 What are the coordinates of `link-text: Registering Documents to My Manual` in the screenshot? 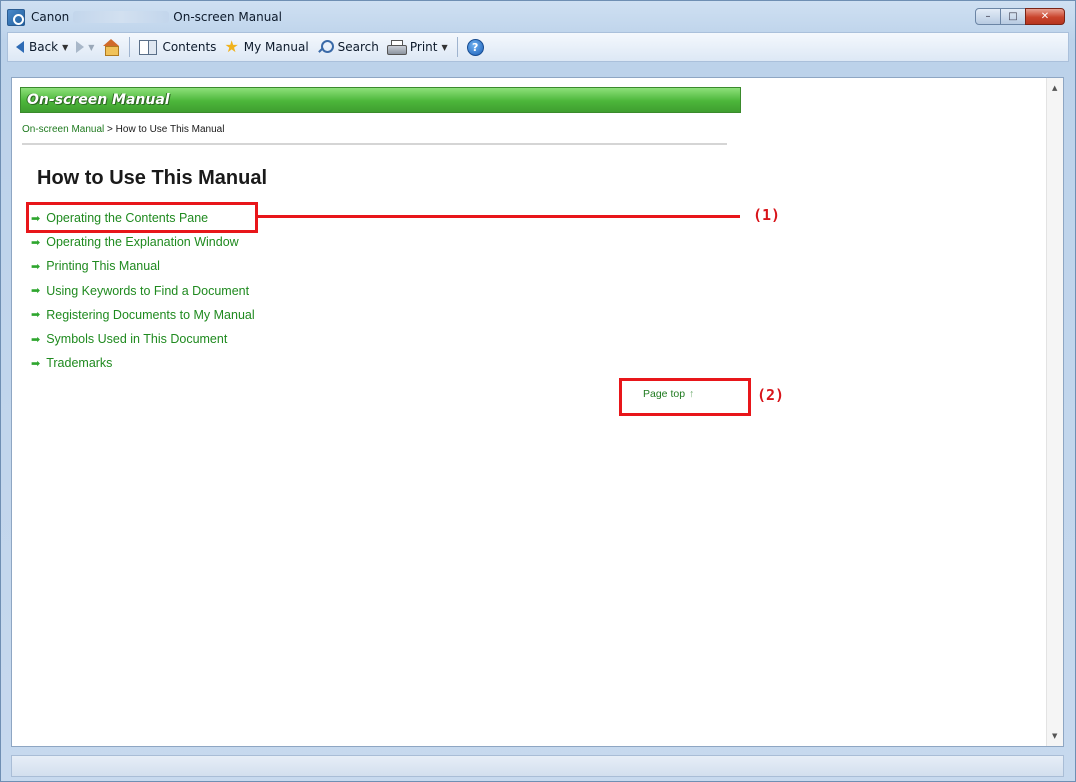 It's located at (150, 315).